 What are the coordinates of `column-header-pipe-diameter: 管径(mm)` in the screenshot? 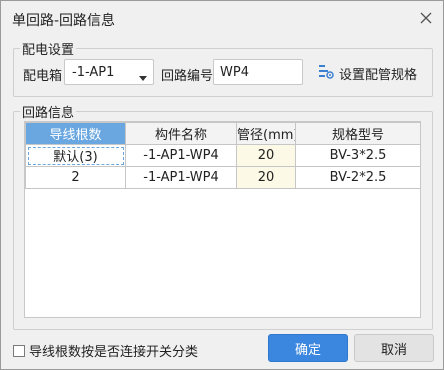 It's located at (266, 133).